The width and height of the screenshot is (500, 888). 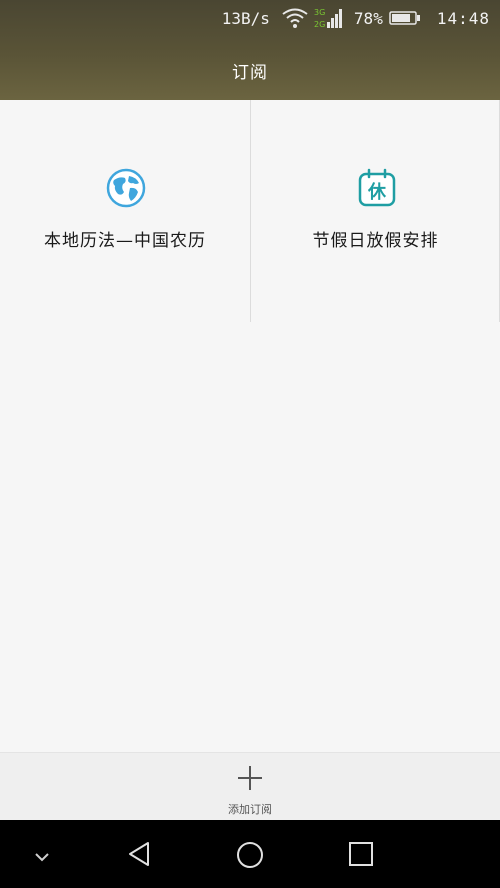 What do you see at coordinates (245, 18) in the screenshot?
I see `network-speed: 13B/s` at bounding box center [245, 18].